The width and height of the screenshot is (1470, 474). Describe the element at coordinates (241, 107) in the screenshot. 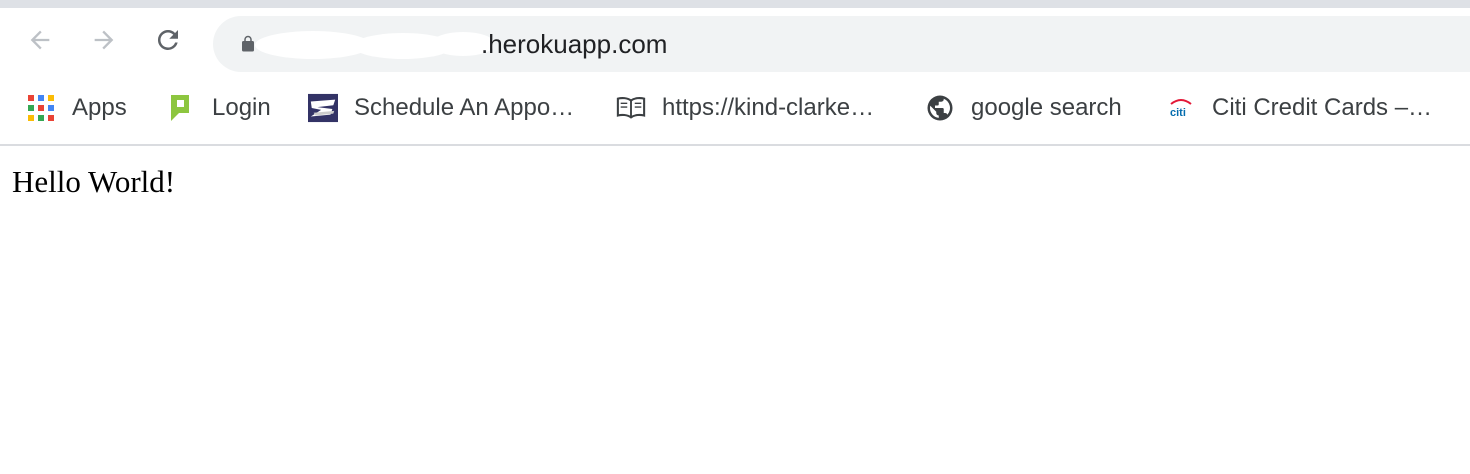

I see `bookmark-label: Login` at that location.